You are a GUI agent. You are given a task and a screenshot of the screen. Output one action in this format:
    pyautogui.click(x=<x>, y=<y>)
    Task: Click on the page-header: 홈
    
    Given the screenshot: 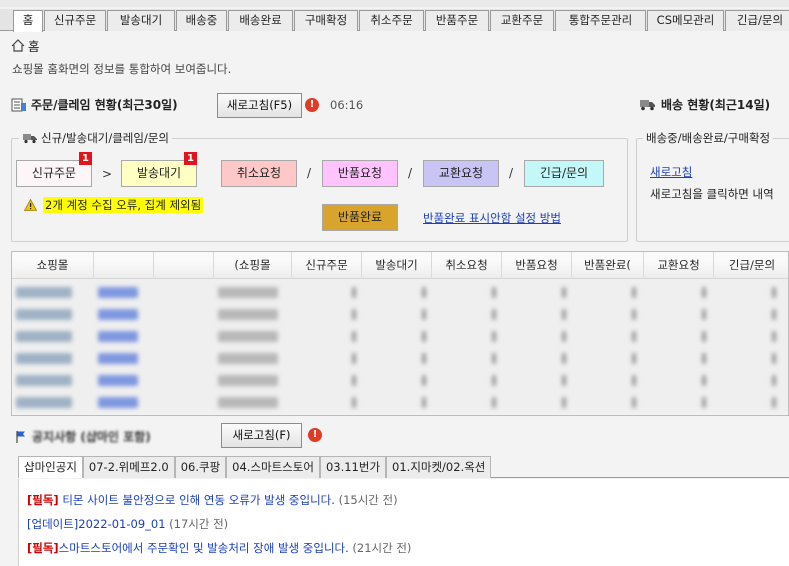 What is the action you would take?
    pyautogui.click(x=25, y=45)
    